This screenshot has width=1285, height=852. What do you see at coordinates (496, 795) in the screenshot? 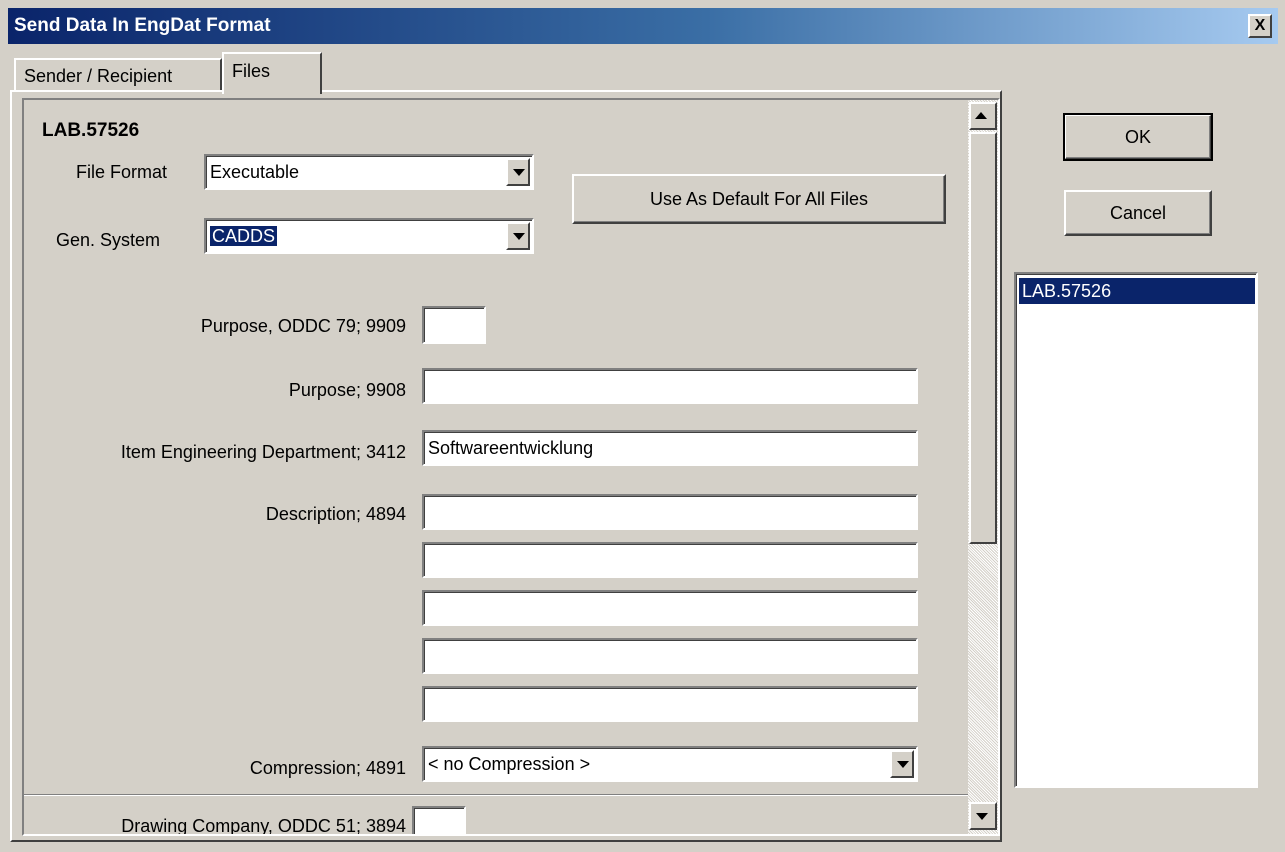
I see `section-divider` at bounding box center [496, 795].